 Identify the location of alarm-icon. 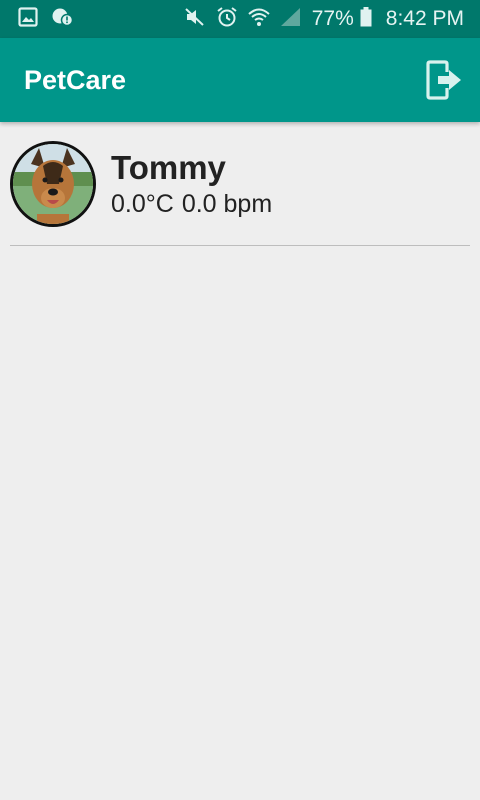
(227, 19).